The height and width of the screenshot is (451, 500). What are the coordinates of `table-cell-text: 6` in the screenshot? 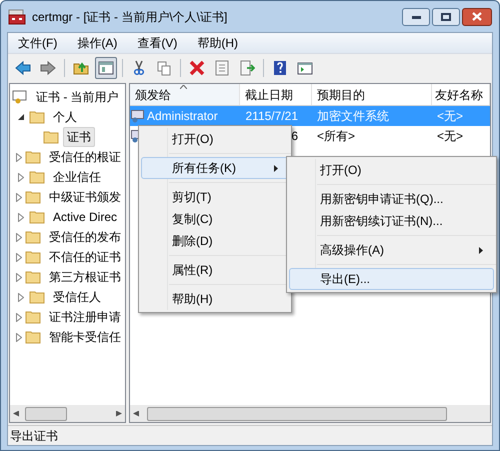 It's located at (294, 136).